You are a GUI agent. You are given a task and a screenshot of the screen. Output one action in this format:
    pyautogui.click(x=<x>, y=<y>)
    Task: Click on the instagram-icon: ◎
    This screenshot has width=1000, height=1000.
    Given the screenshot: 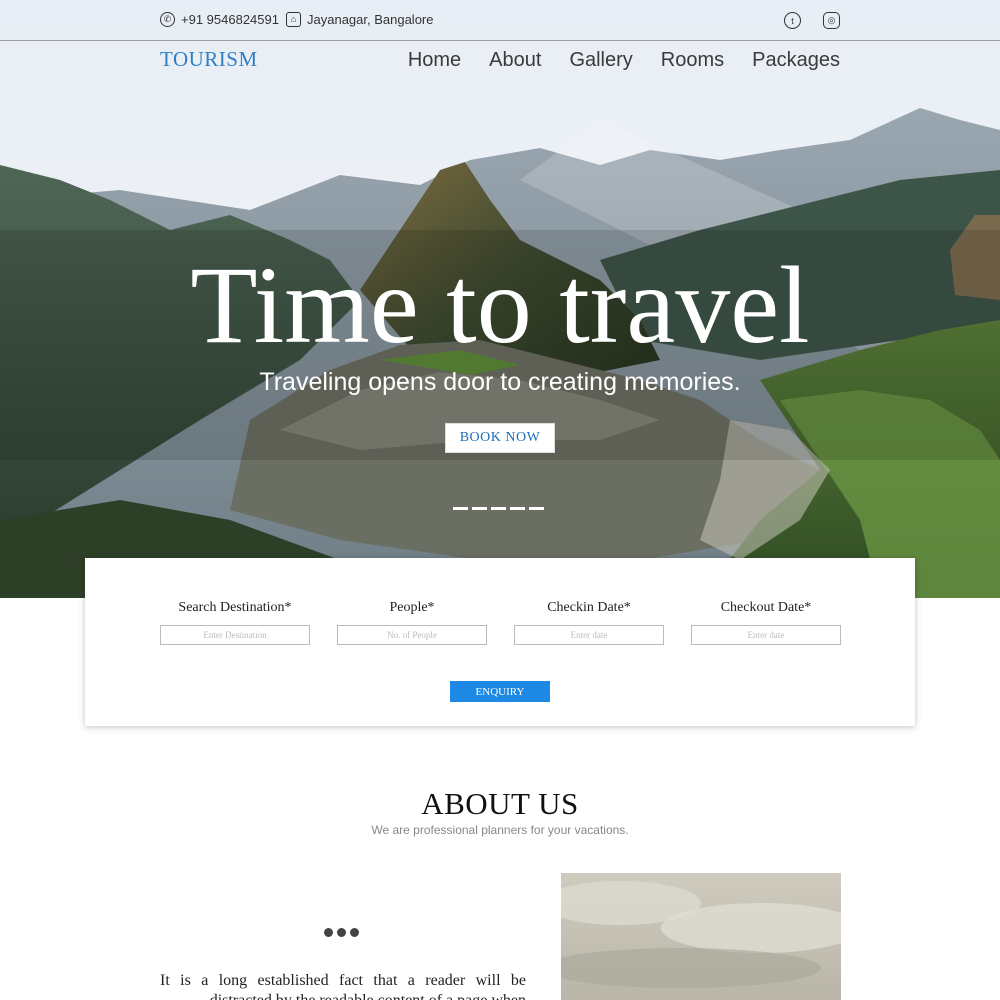 What is the action you would take?
    pyautogui.click(x=831, y=20)
    